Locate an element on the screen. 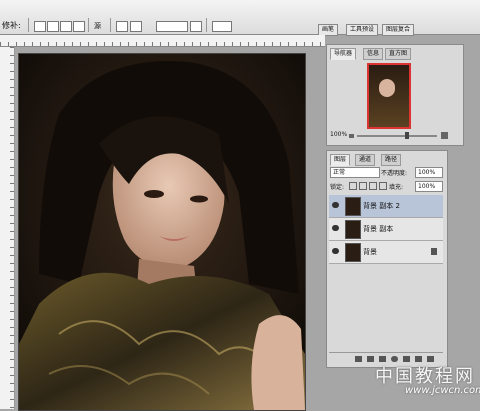 The width and height of the screenshot is (480, 411). navigator-thumbnail is located at coordinates (389, 96).